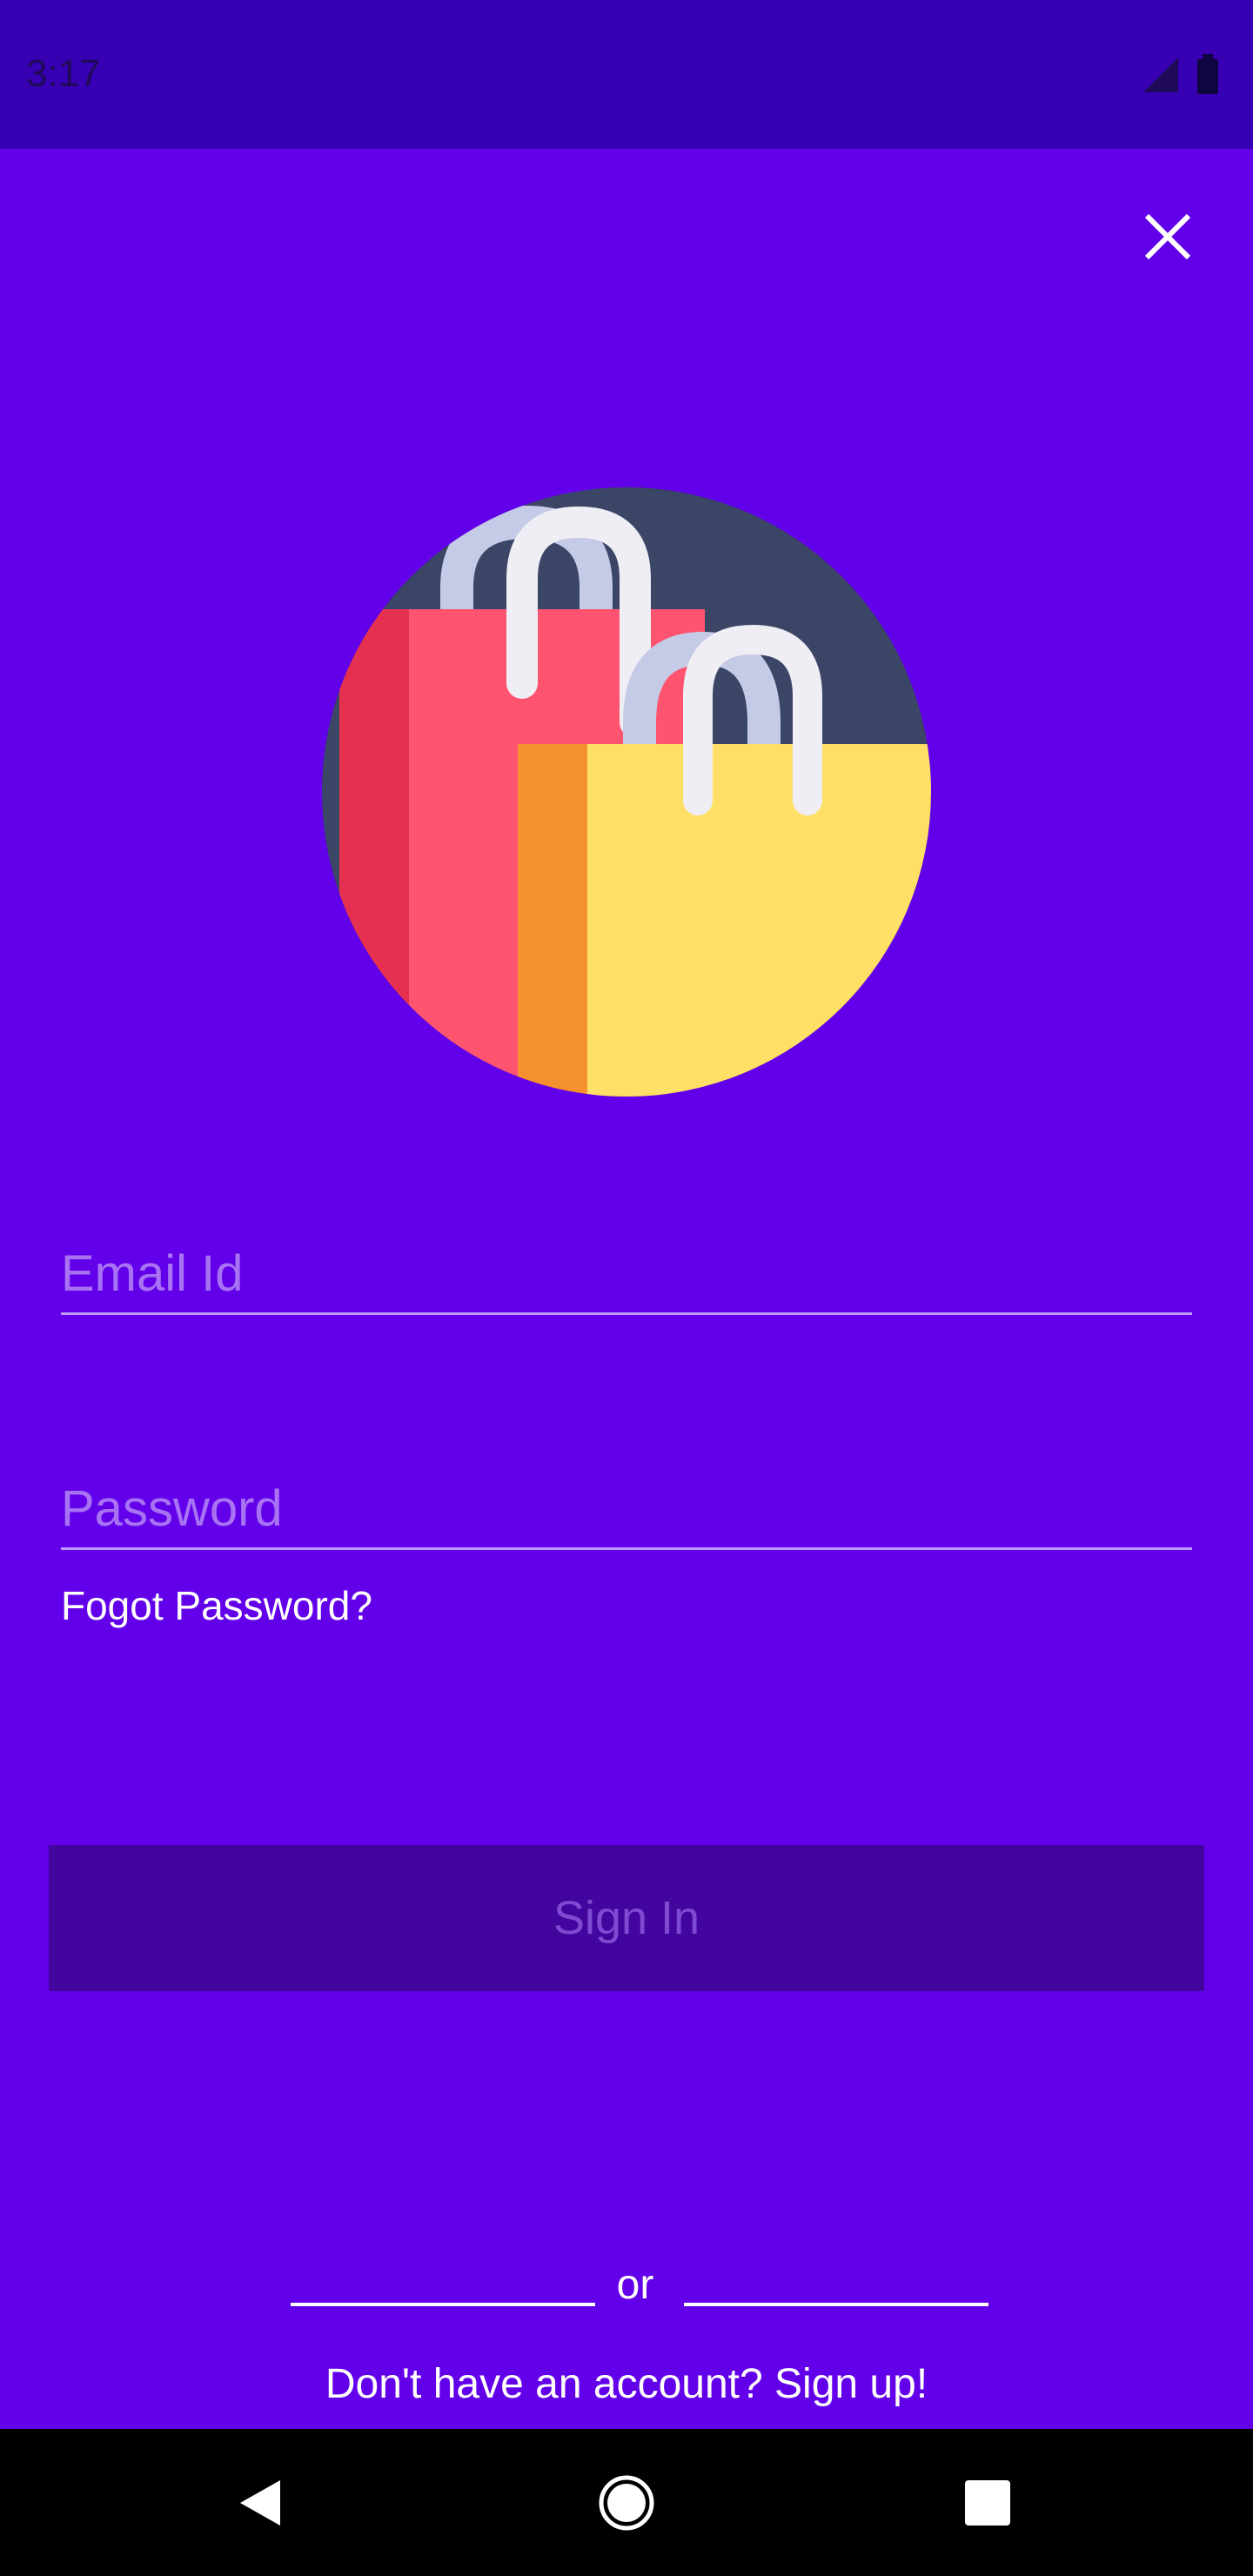 This screenshot has height=2576, width=1253. I want to click on divider-text: or, so click(635, 2285).